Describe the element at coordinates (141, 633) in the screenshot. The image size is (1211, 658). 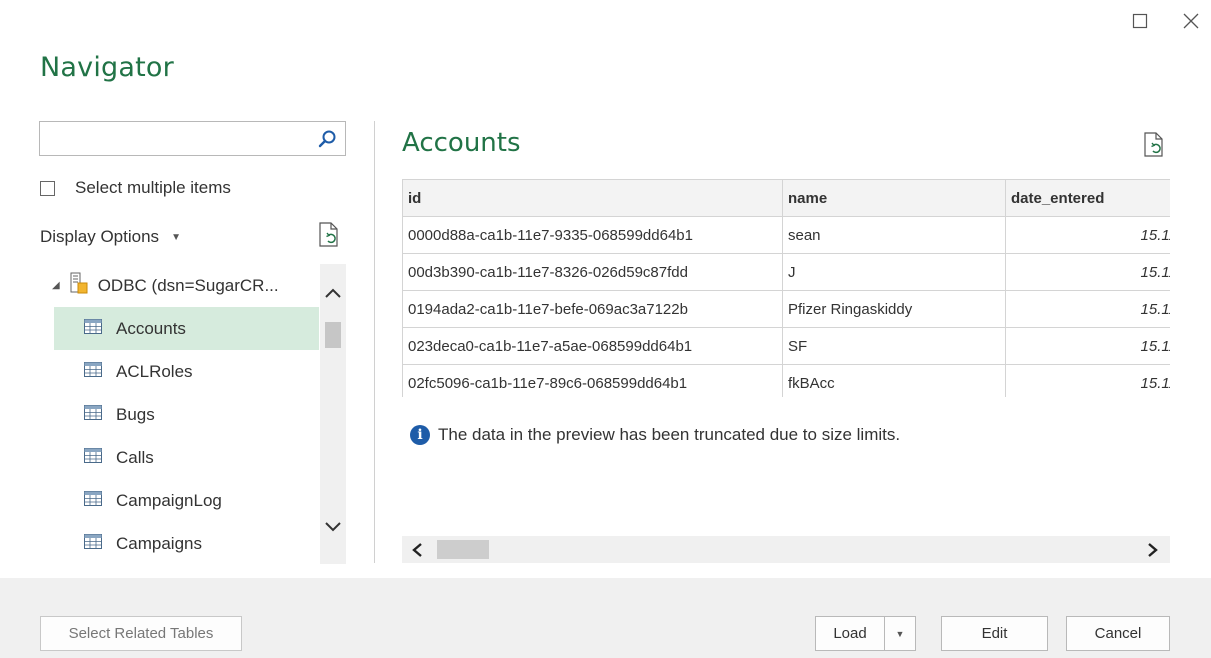
I see `select-related-tables-button: Select Related Tables` at that location.